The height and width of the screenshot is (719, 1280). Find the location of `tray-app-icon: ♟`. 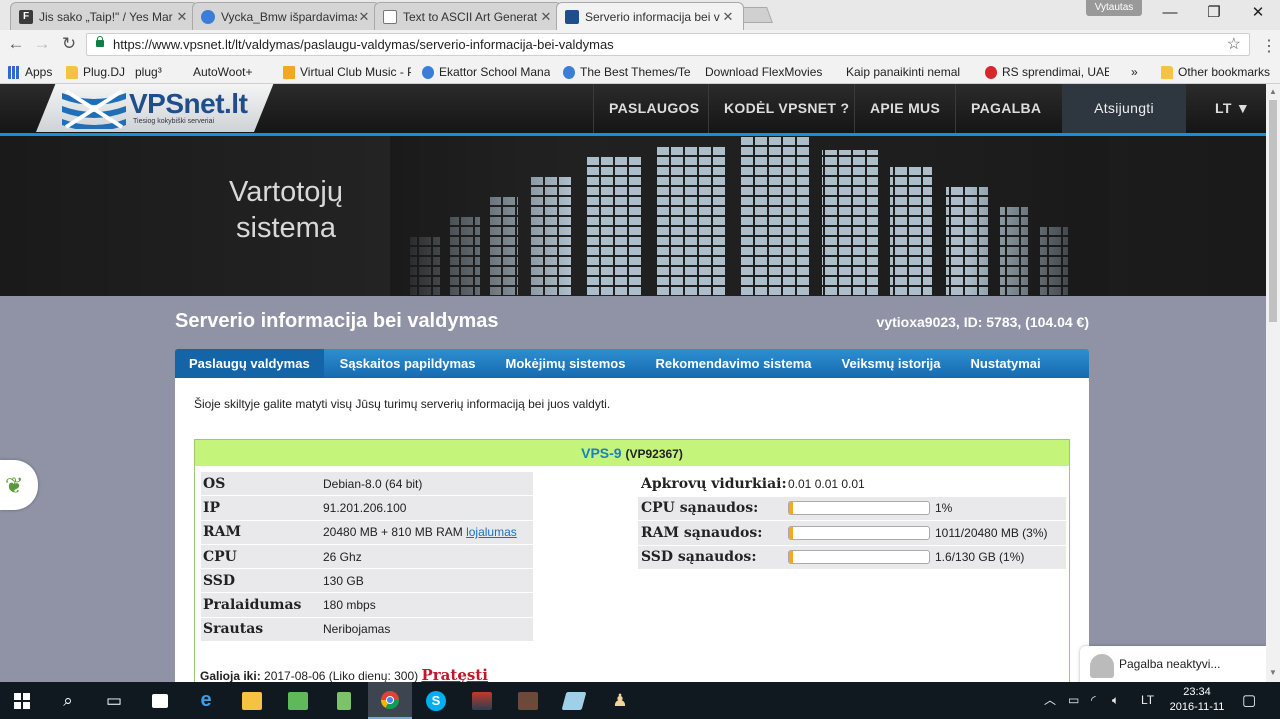

tray-app-icon: ♟ is located at coordinates (620, 700).